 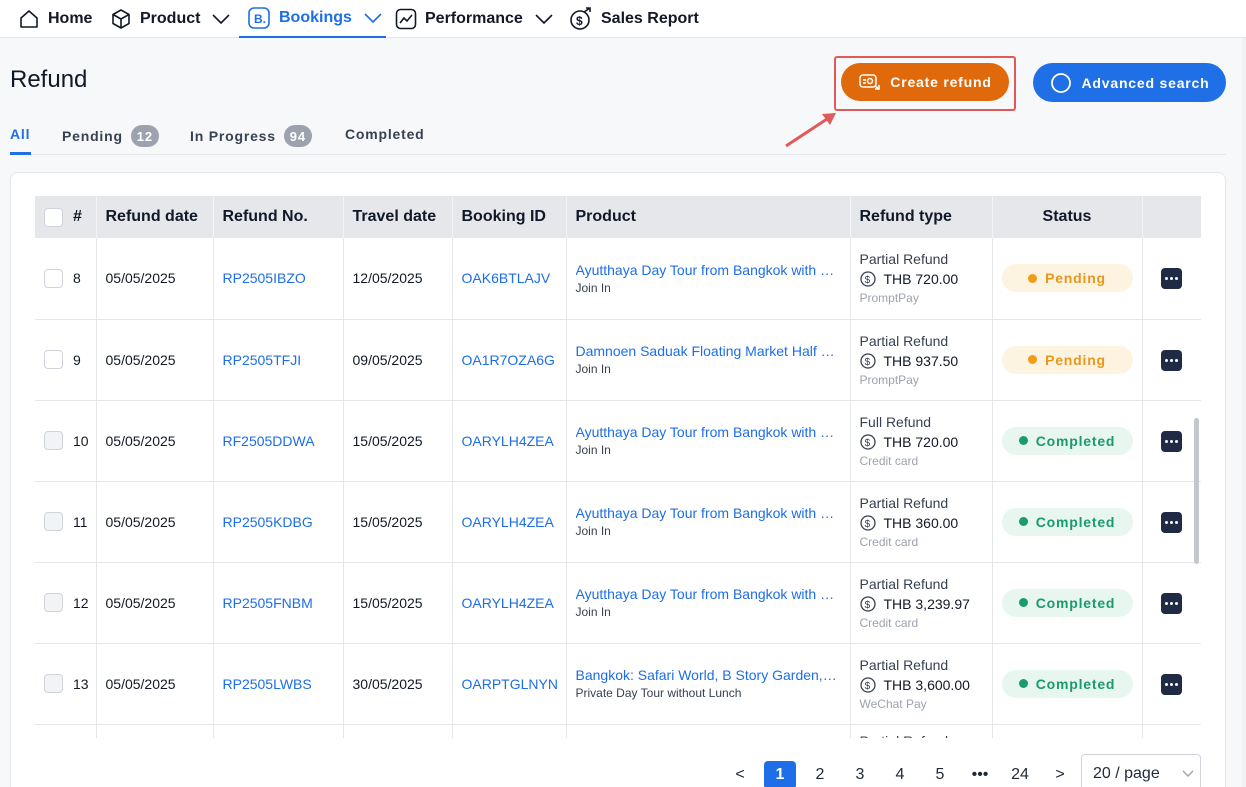 I want to click on tab-completed: Completed, so click(x=385, y=134).